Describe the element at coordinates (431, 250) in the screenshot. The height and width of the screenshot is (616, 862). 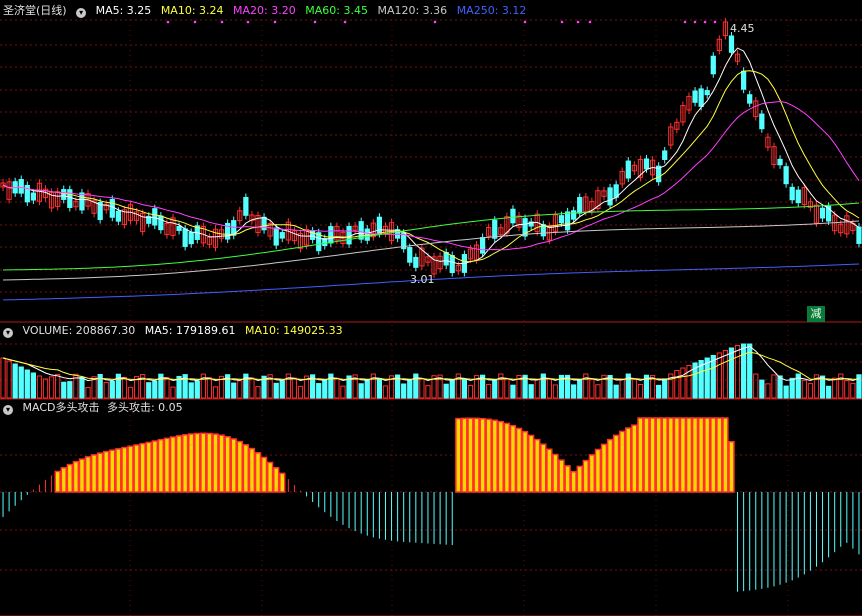
I see `ma120-line` at that location.